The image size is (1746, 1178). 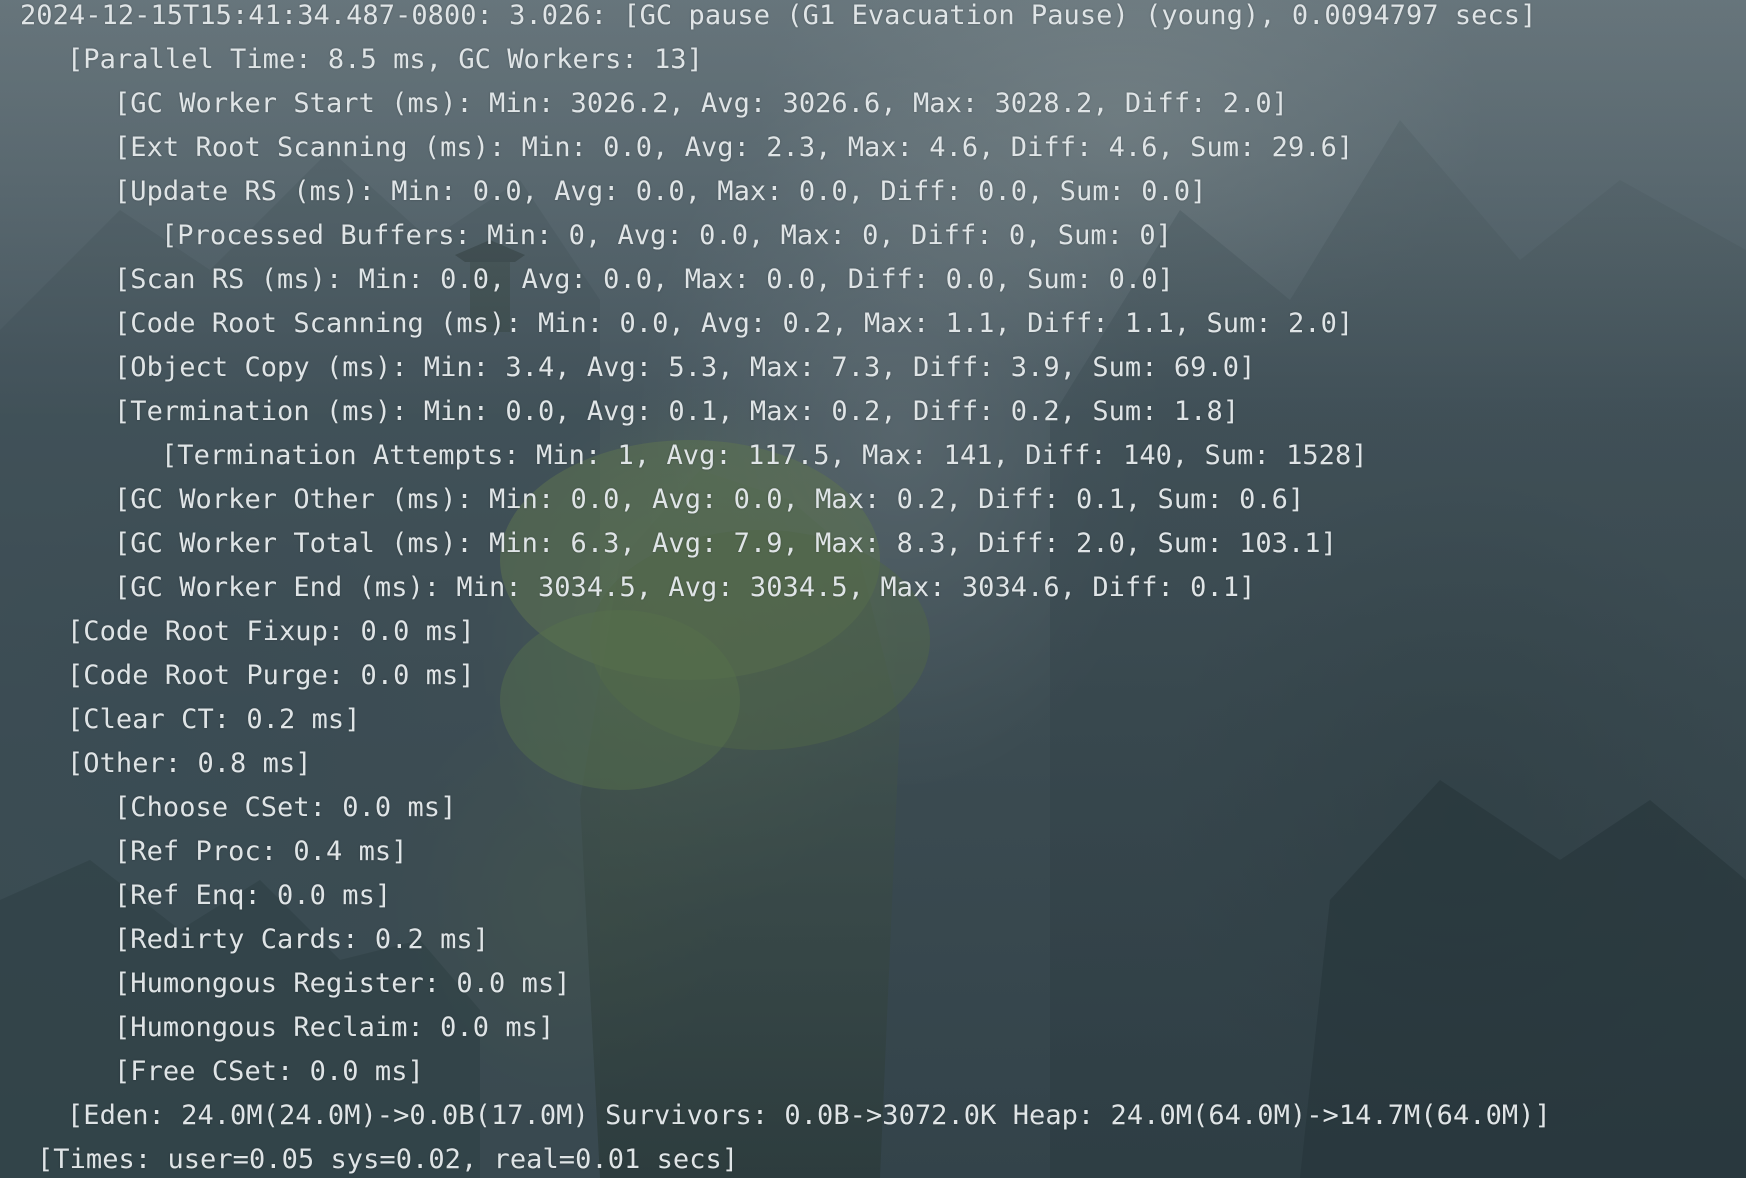 I want to click on log-line: [Free CSet: 0.0 ms], so click(x=269, y=1072).